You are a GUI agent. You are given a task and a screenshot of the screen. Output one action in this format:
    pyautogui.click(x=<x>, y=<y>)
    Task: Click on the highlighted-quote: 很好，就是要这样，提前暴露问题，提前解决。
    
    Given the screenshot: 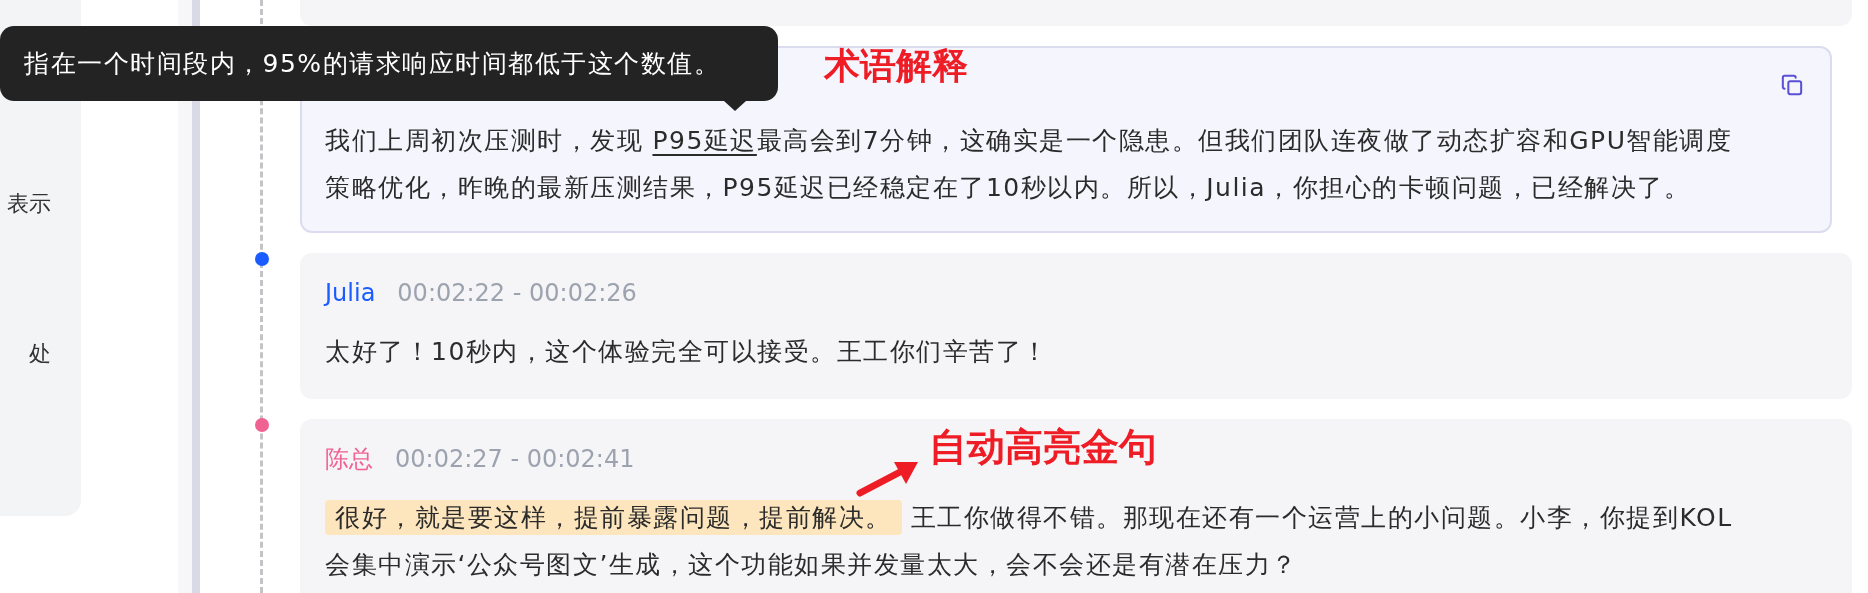 What is the action you would take?
    pyautogui.click(x=613, y=517)
    